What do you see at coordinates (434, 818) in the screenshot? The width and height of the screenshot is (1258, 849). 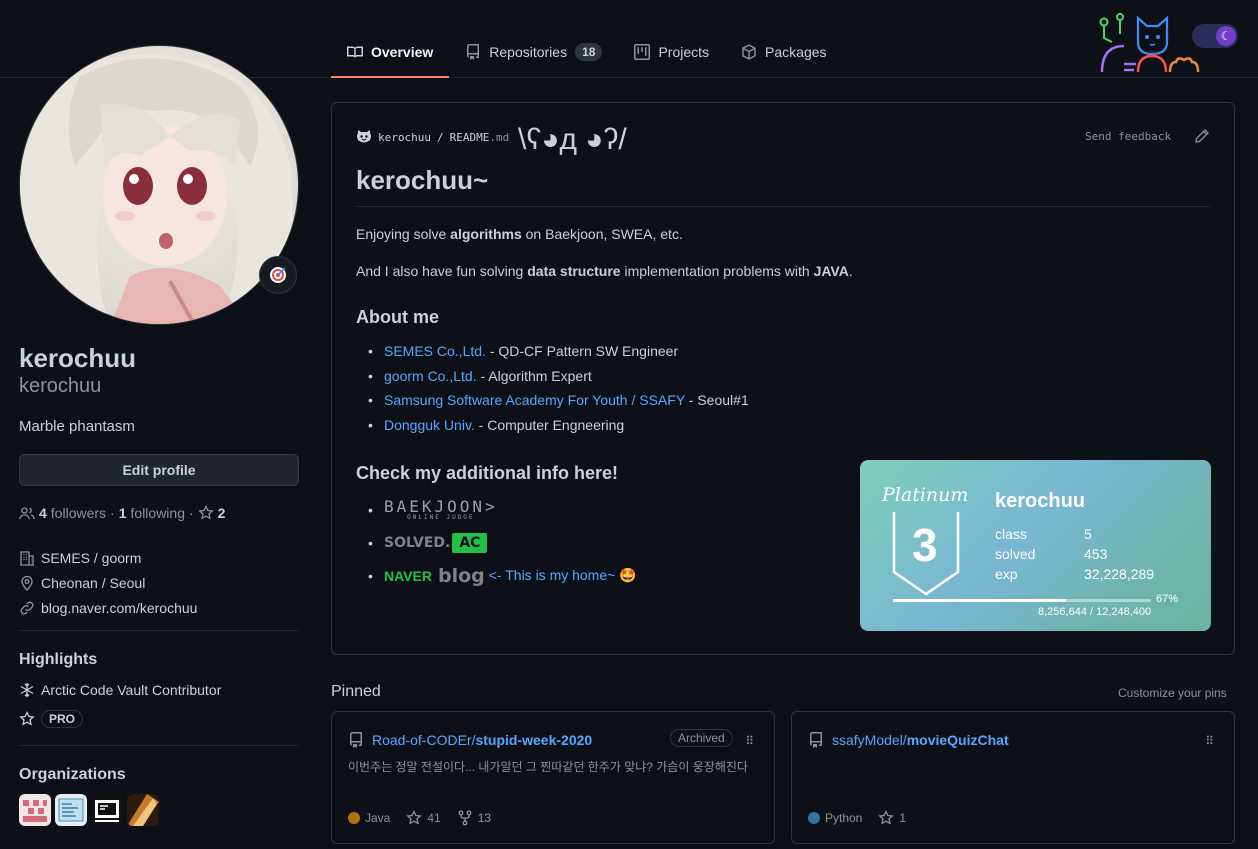 I see `stars-count: 41` at bounding box center [434, 818].